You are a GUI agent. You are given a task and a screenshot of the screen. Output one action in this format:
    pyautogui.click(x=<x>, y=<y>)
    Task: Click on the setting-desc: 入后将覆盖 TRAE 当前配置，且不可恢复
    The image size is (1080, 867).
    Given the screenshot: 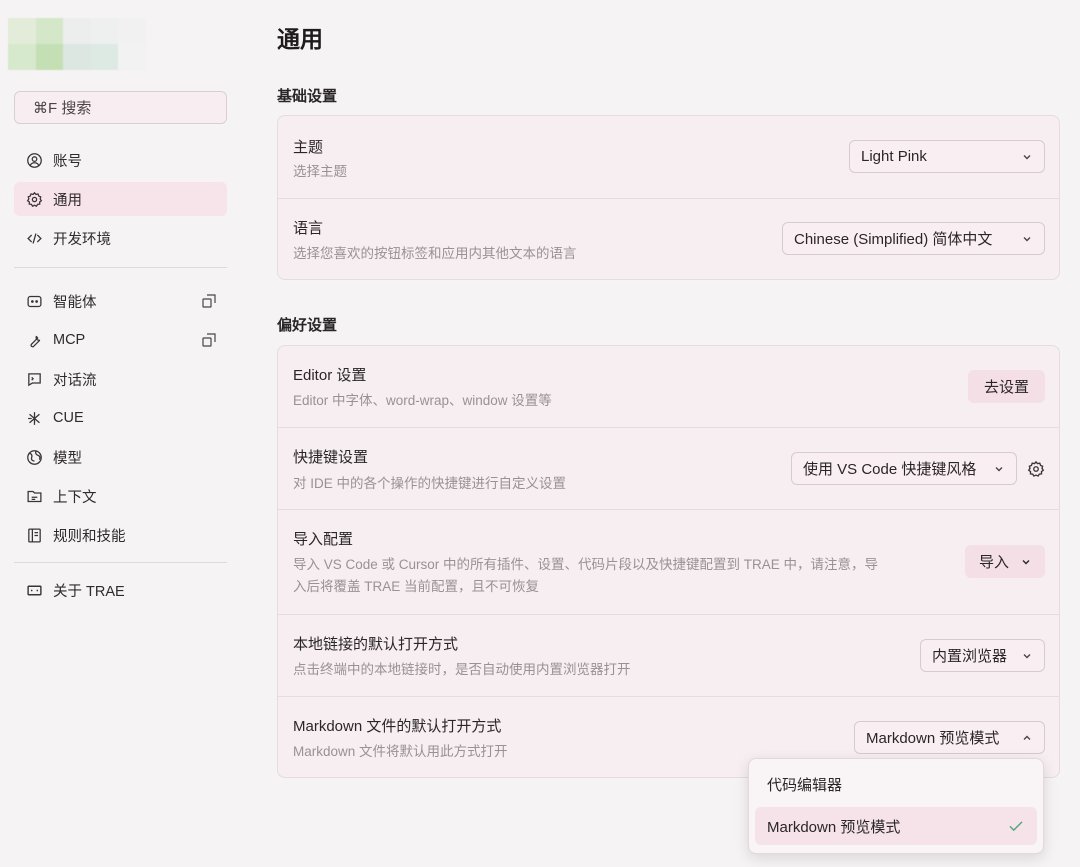 What is the action you would take?
    pyautogui.click(x=416, y=586)
    